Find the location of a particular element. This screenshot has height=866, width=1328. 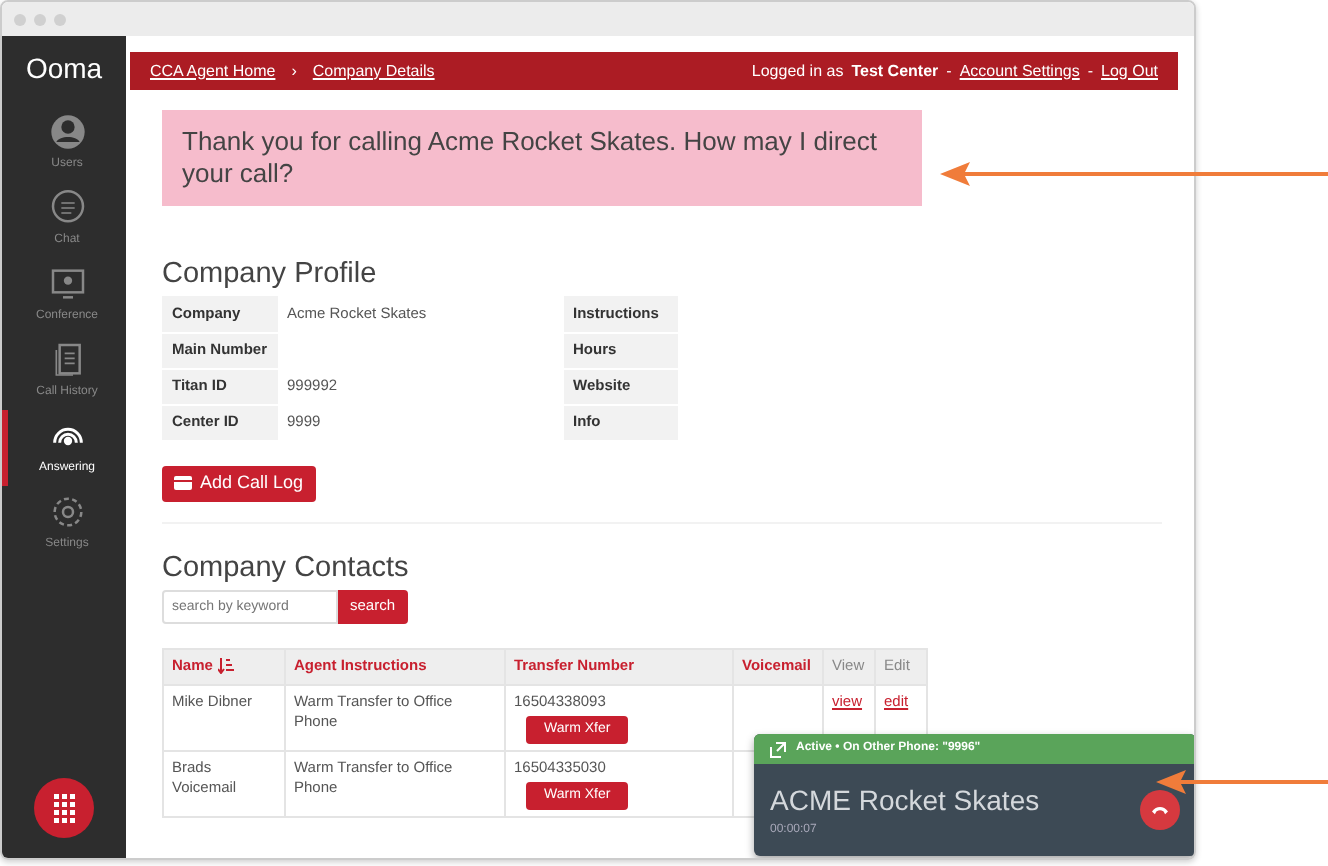

login-label: Logged in as is located at coordinates (797, 71).